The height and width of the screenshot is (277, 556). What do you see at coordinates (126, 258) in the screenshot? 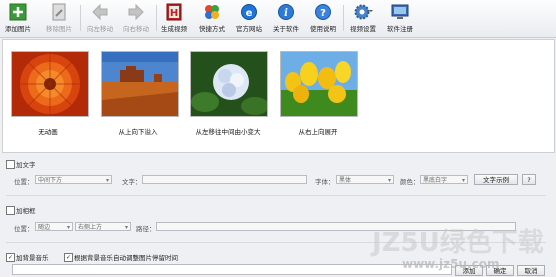
I see `auto-adjust-label: 根据背景音乐自动调整图片停留时间` at bounding box center [126, 258].